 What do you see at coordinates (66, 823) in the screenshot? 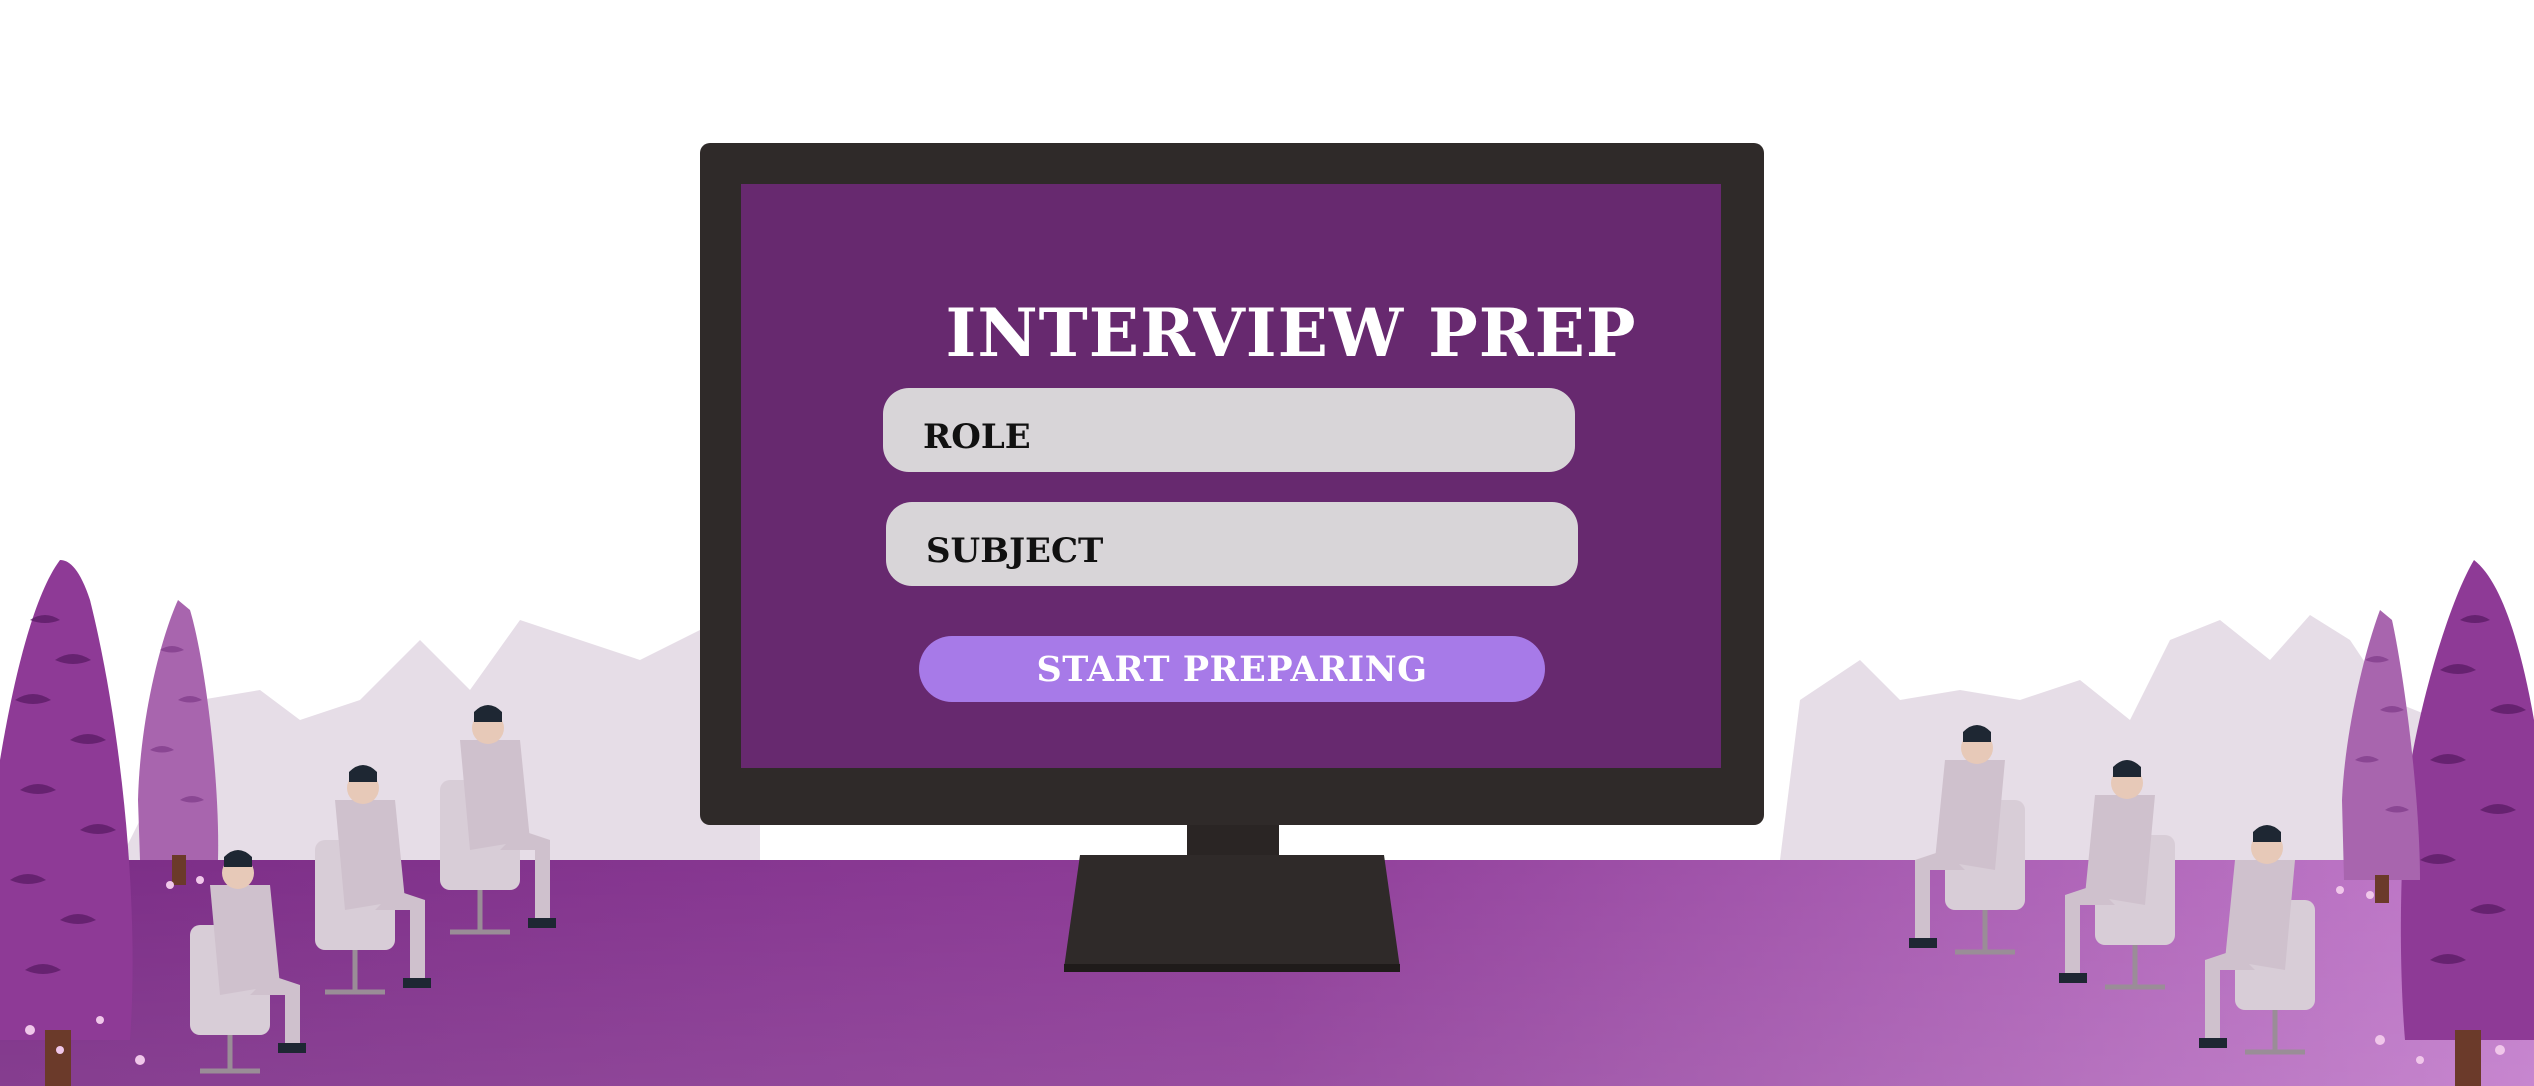
I see `tree-left-tall` at bounding box center [66, 823].